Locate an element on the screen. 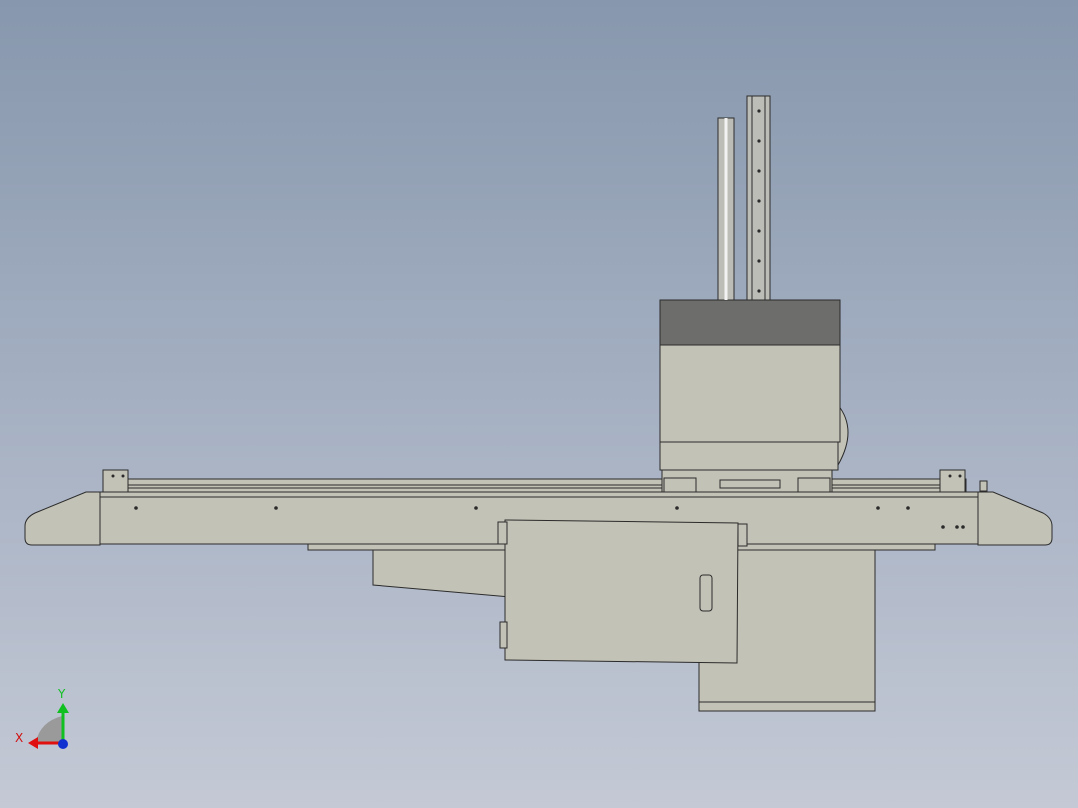 This screenshot has width=1078, height=808. panel-hinge-left is located at coordinates (502, 533).